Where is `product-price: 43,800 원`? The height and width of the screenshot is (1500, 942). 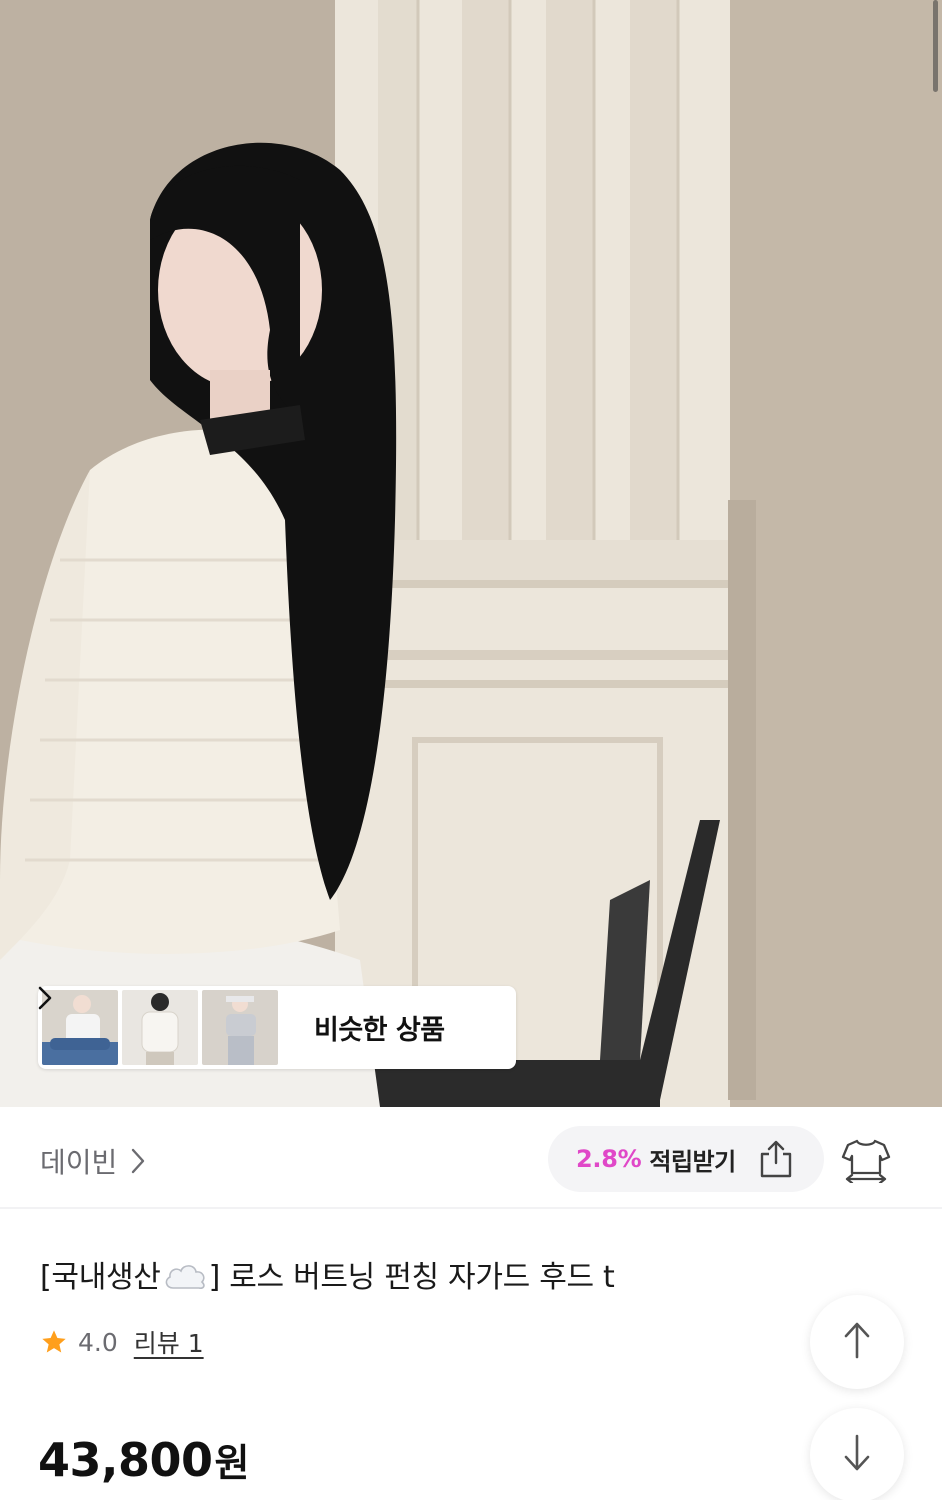 product-price: 43,800 원 is located at coordinates (143, 1459).